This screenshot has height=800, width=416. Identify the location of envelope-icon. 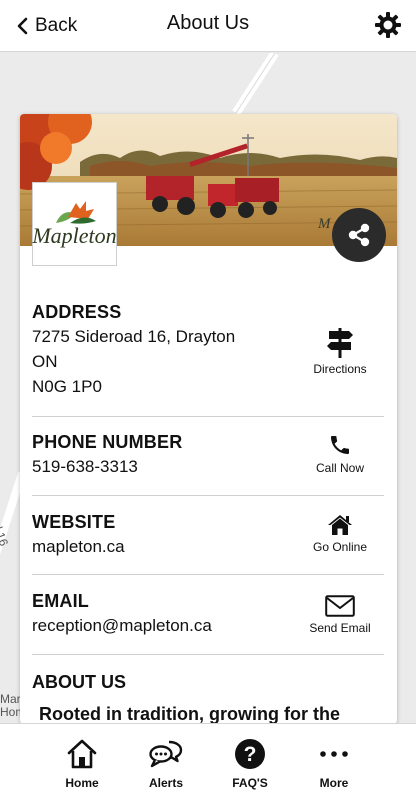
(340, 606).